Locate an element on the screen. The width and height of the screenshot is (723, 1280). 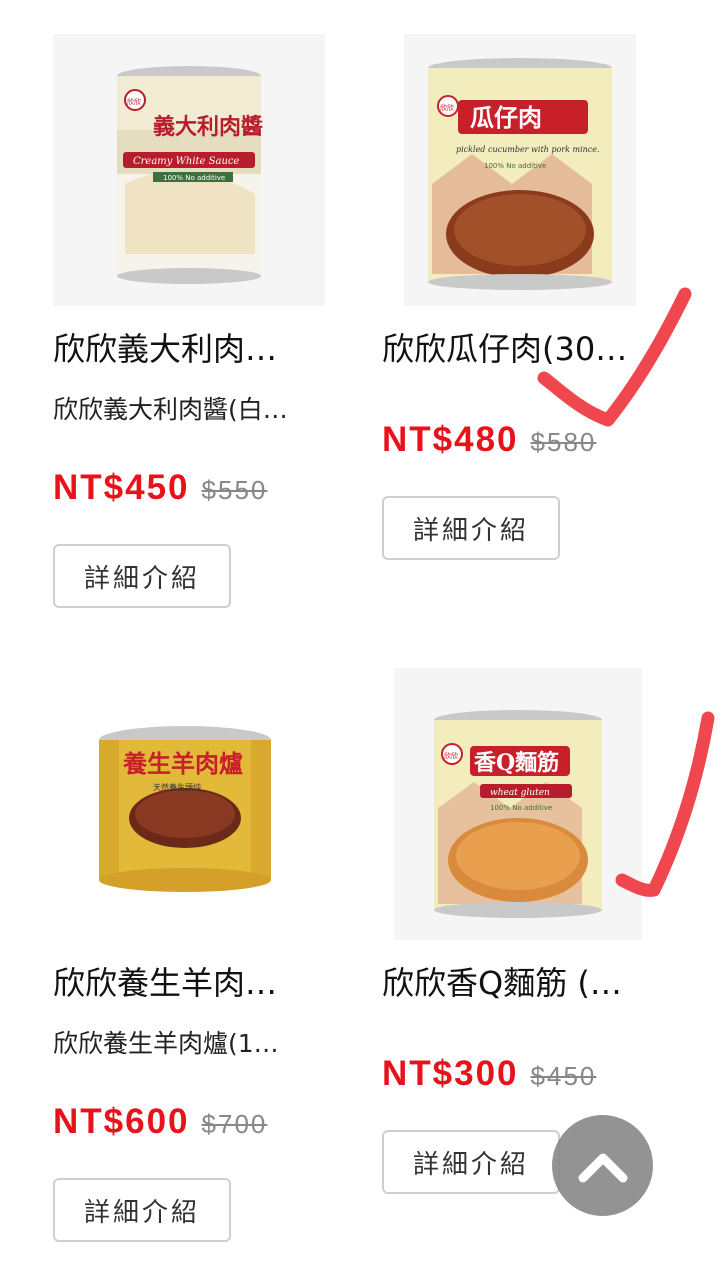
chevron-up-icon is located at coordinates (602, 1167).